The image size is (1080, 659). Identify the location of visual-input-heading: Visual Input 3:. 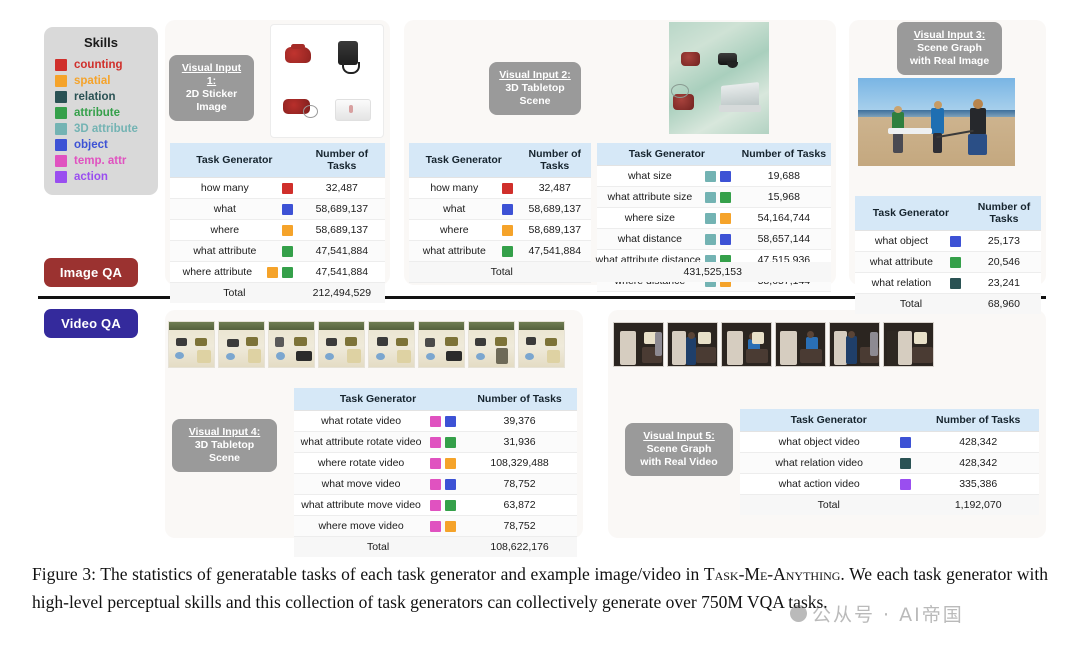
(949, 35).